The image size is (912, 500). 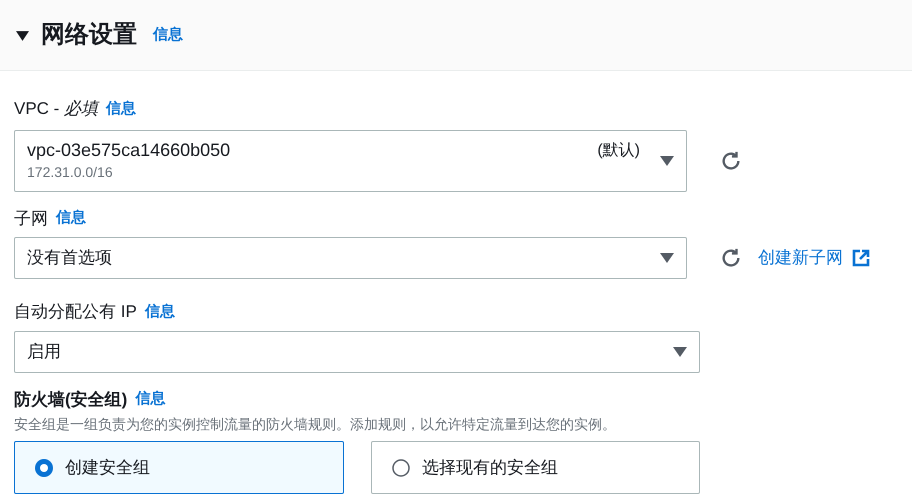 I want to click on expand-caret-icon, so click(x=22, y=35).